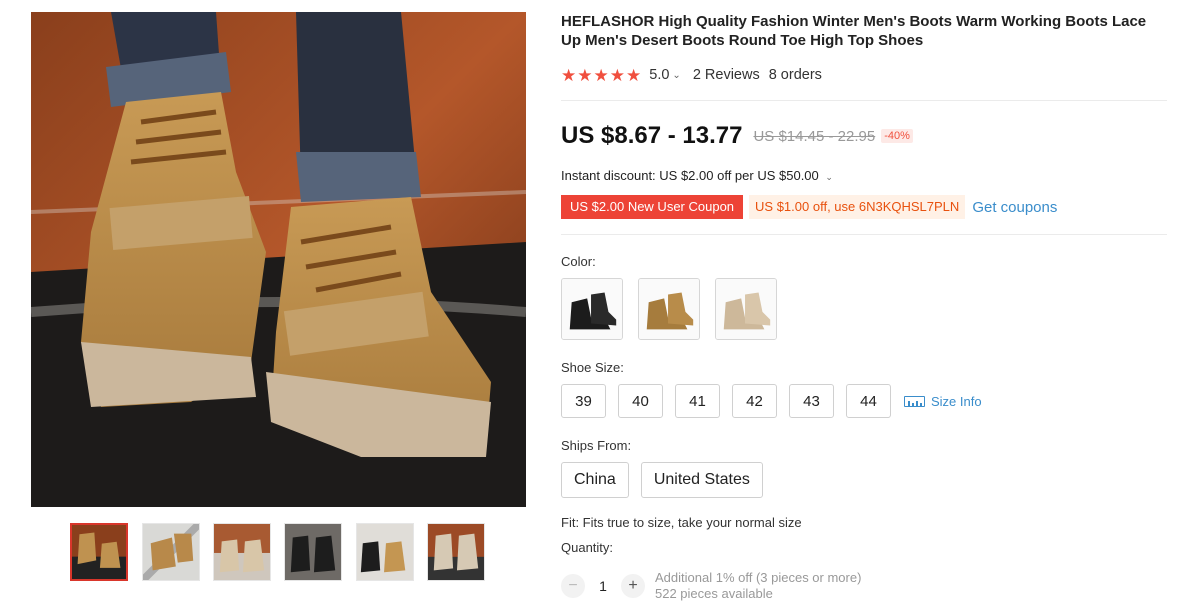 The image size is (1181, 607). What do you see at coordinates (596, 445) in the screenshot?
I see `ships-from-label: Ships From:` at bounding box center [596, 445].